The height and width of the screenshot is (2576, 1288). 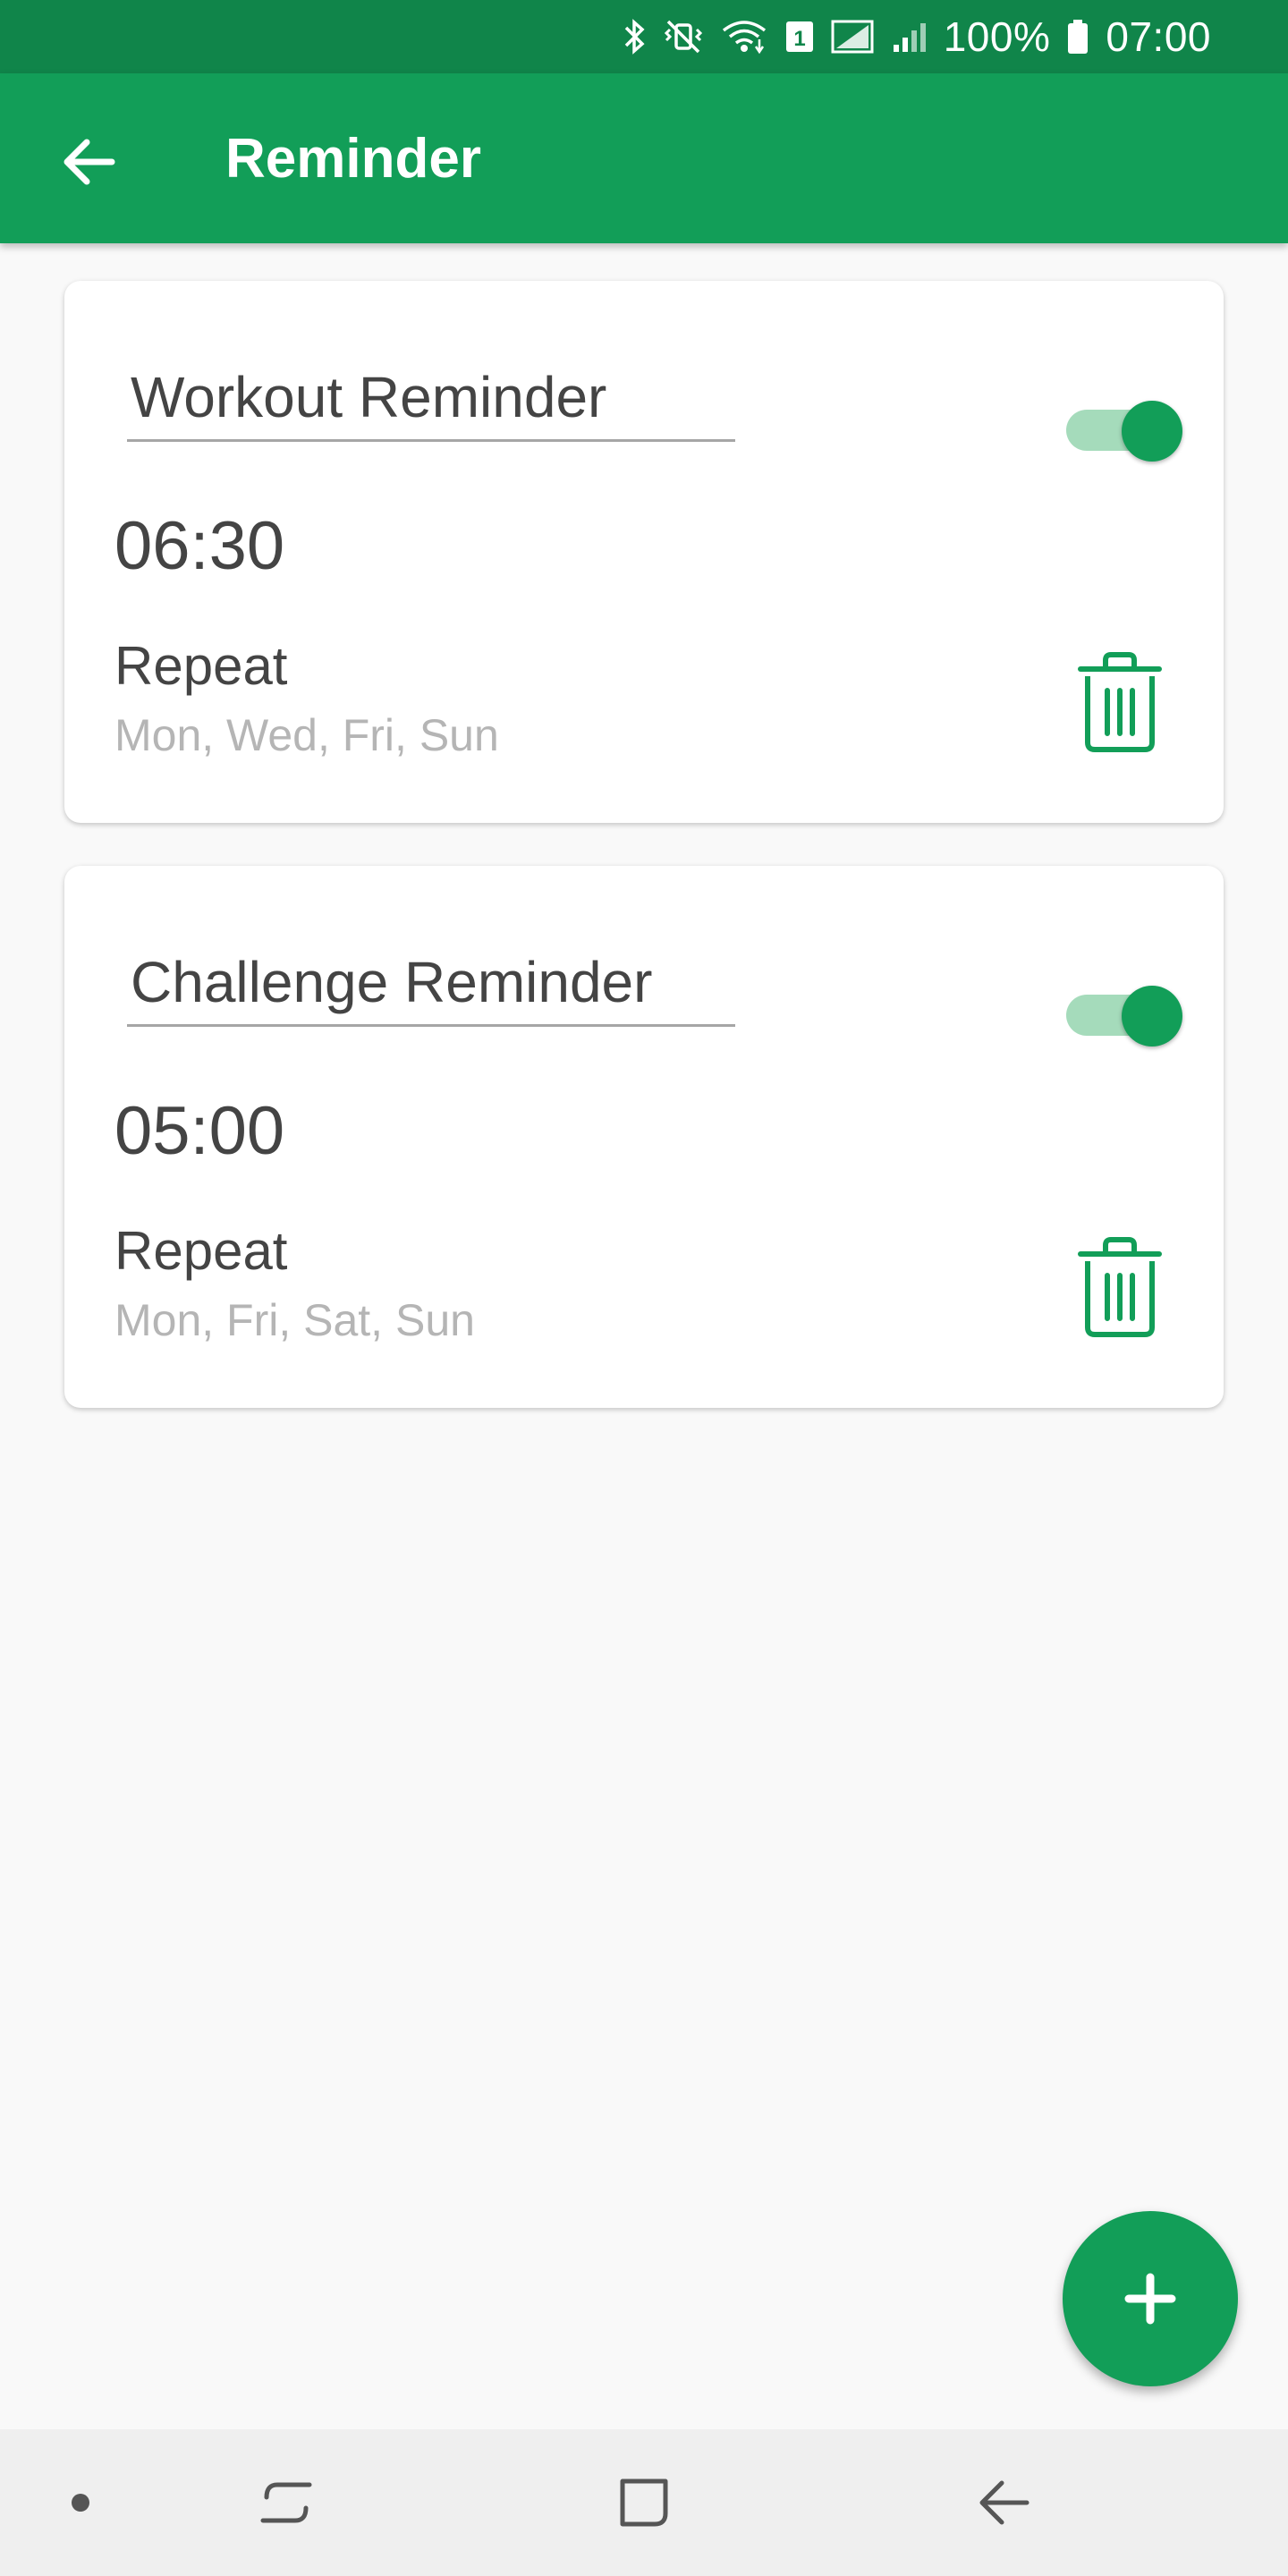 What do you see at coordinates (199, 1131) in the screenshot?
I see `reminder-time: 05:00` at bounding box center [199, 1131].